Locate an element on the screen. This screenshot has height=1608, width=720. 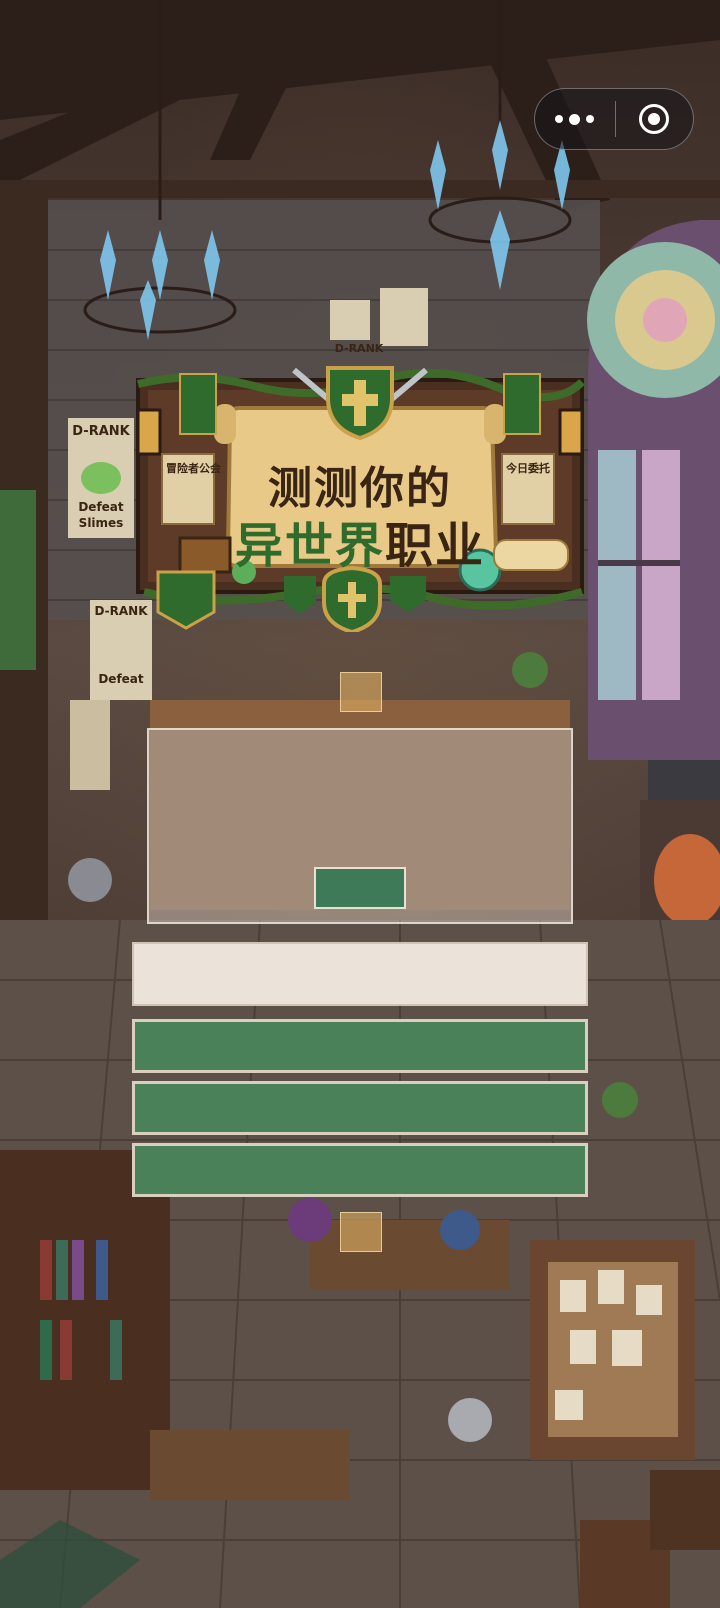
target-circle-icon is located at coordinates (654, 119).